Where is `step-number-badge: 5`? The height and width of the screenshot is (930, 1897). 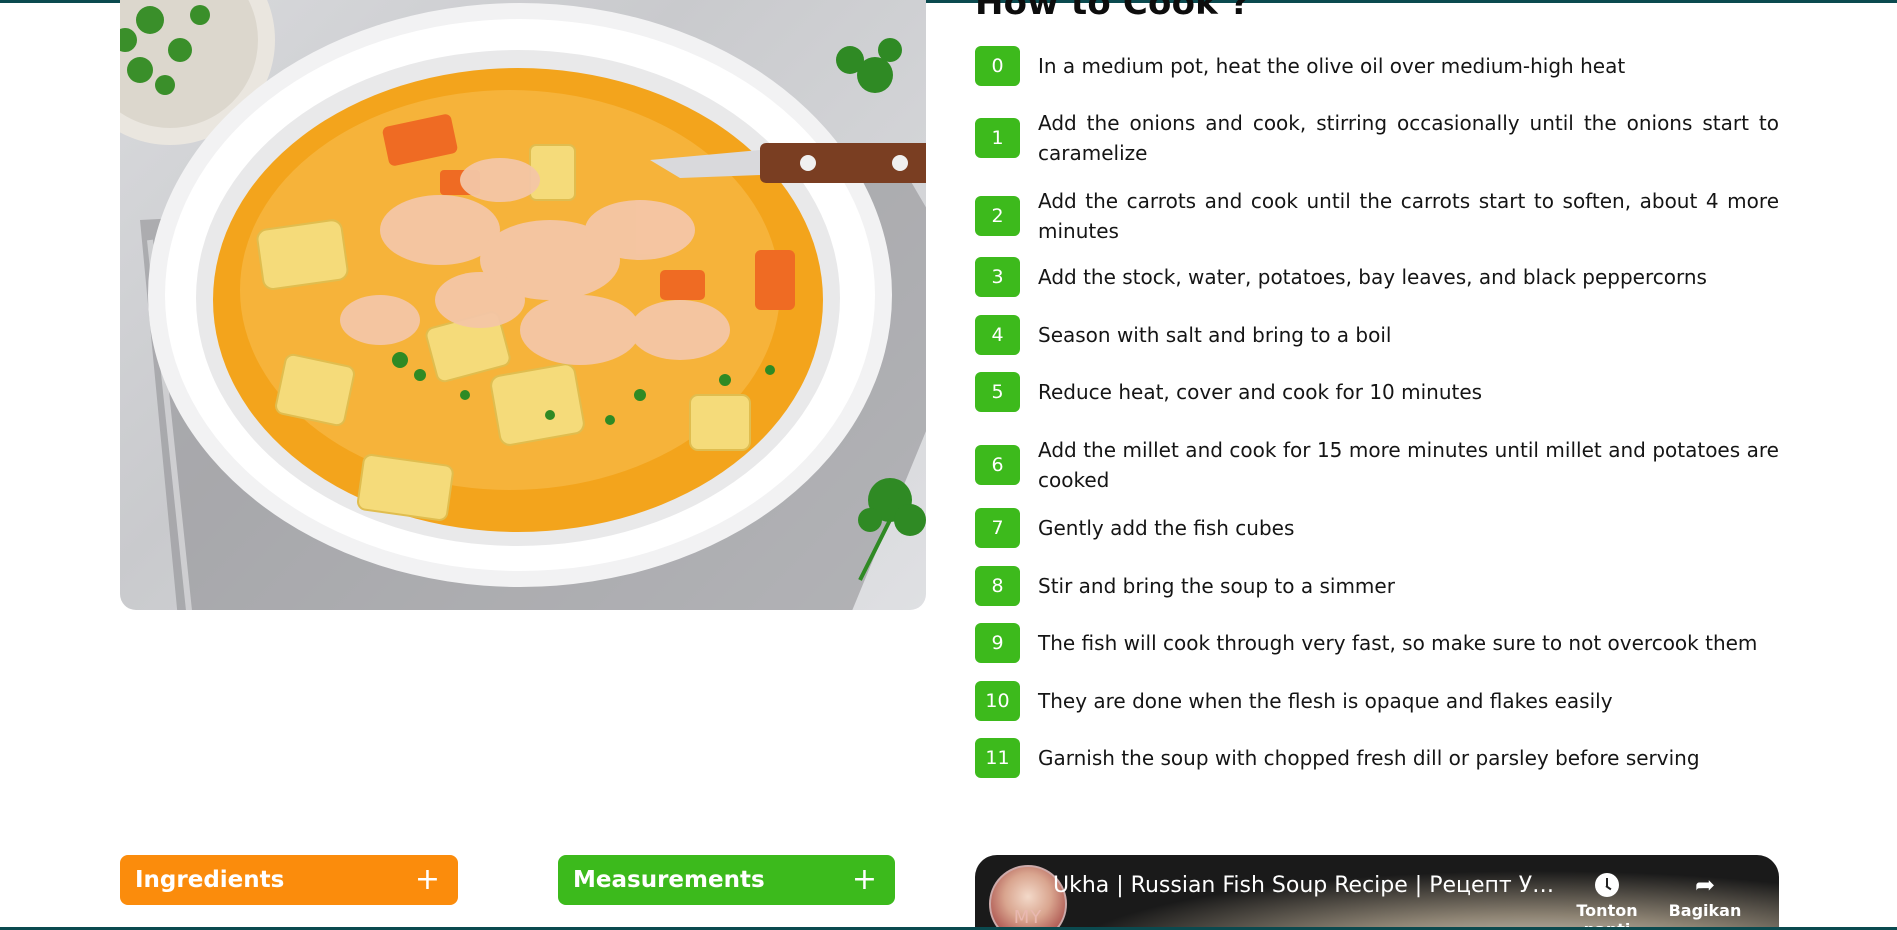
step-number-badge: 5 is located at coordinates (997, 392).